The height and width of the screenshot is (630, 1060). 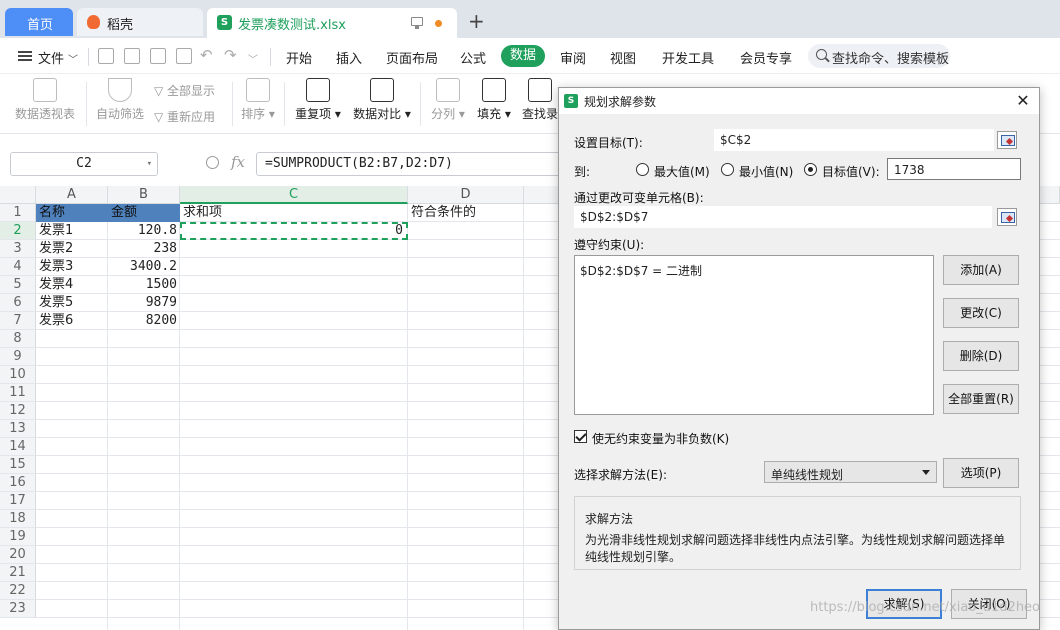 I want to click on export-pdf-icon, so click(x=132, y=56).